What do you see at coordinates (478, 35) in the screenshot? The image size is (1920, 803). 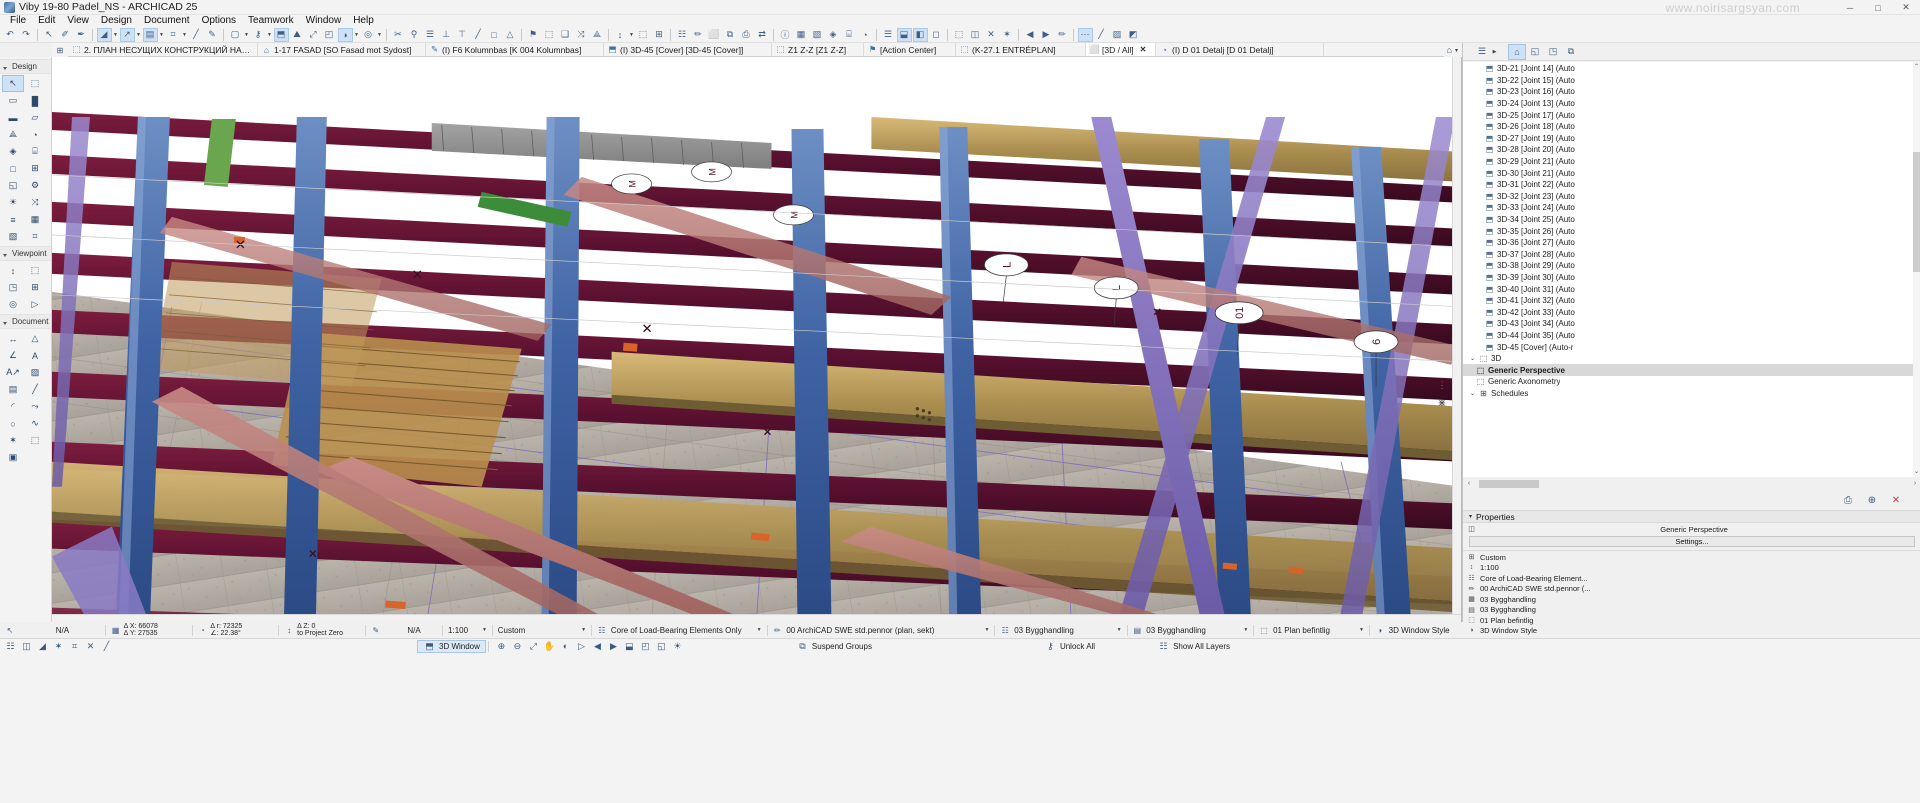 I see `distribute-button: ╱` at bounding box center [478, 35].